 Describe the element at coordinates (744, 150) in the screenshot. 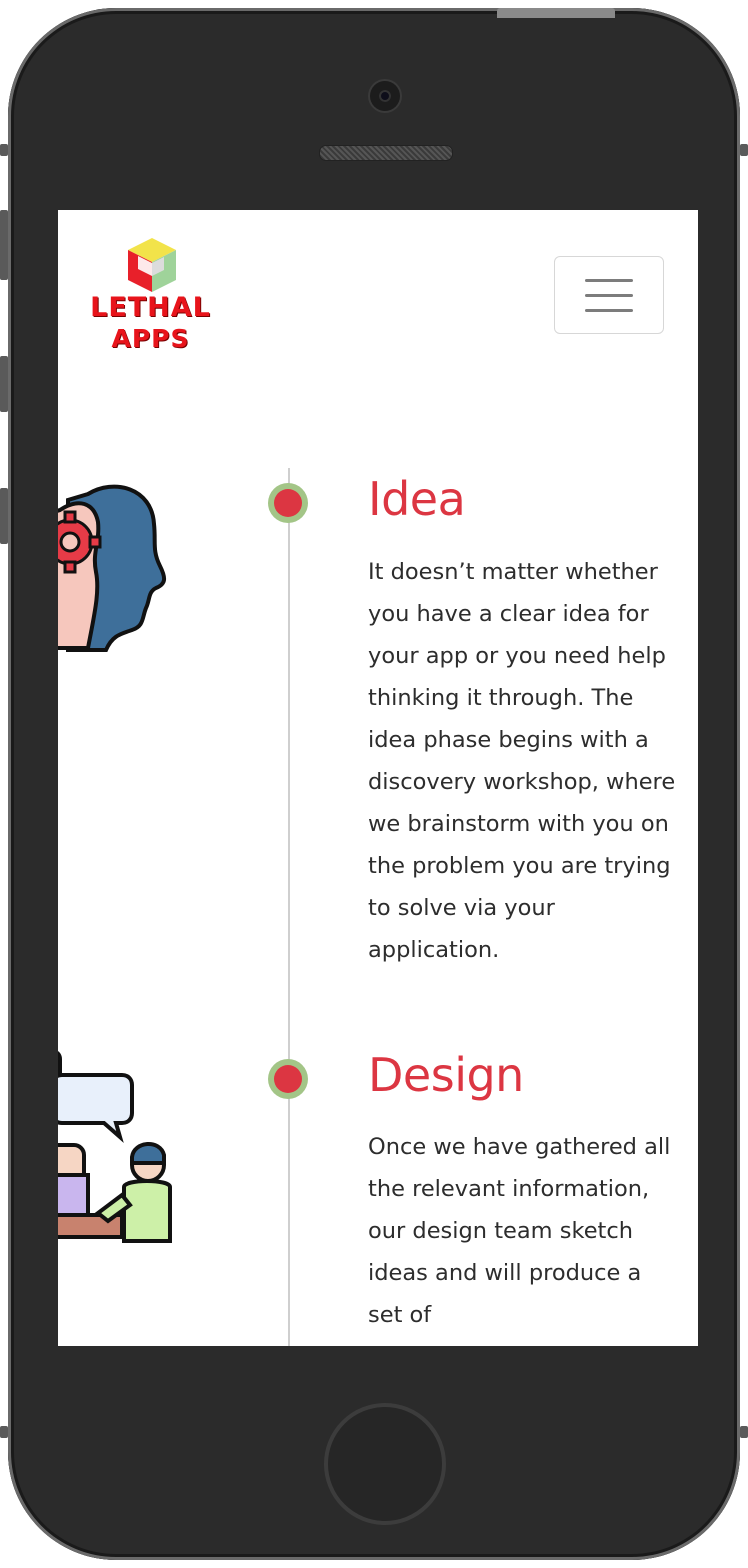

I see `side-notch-right` at that location.